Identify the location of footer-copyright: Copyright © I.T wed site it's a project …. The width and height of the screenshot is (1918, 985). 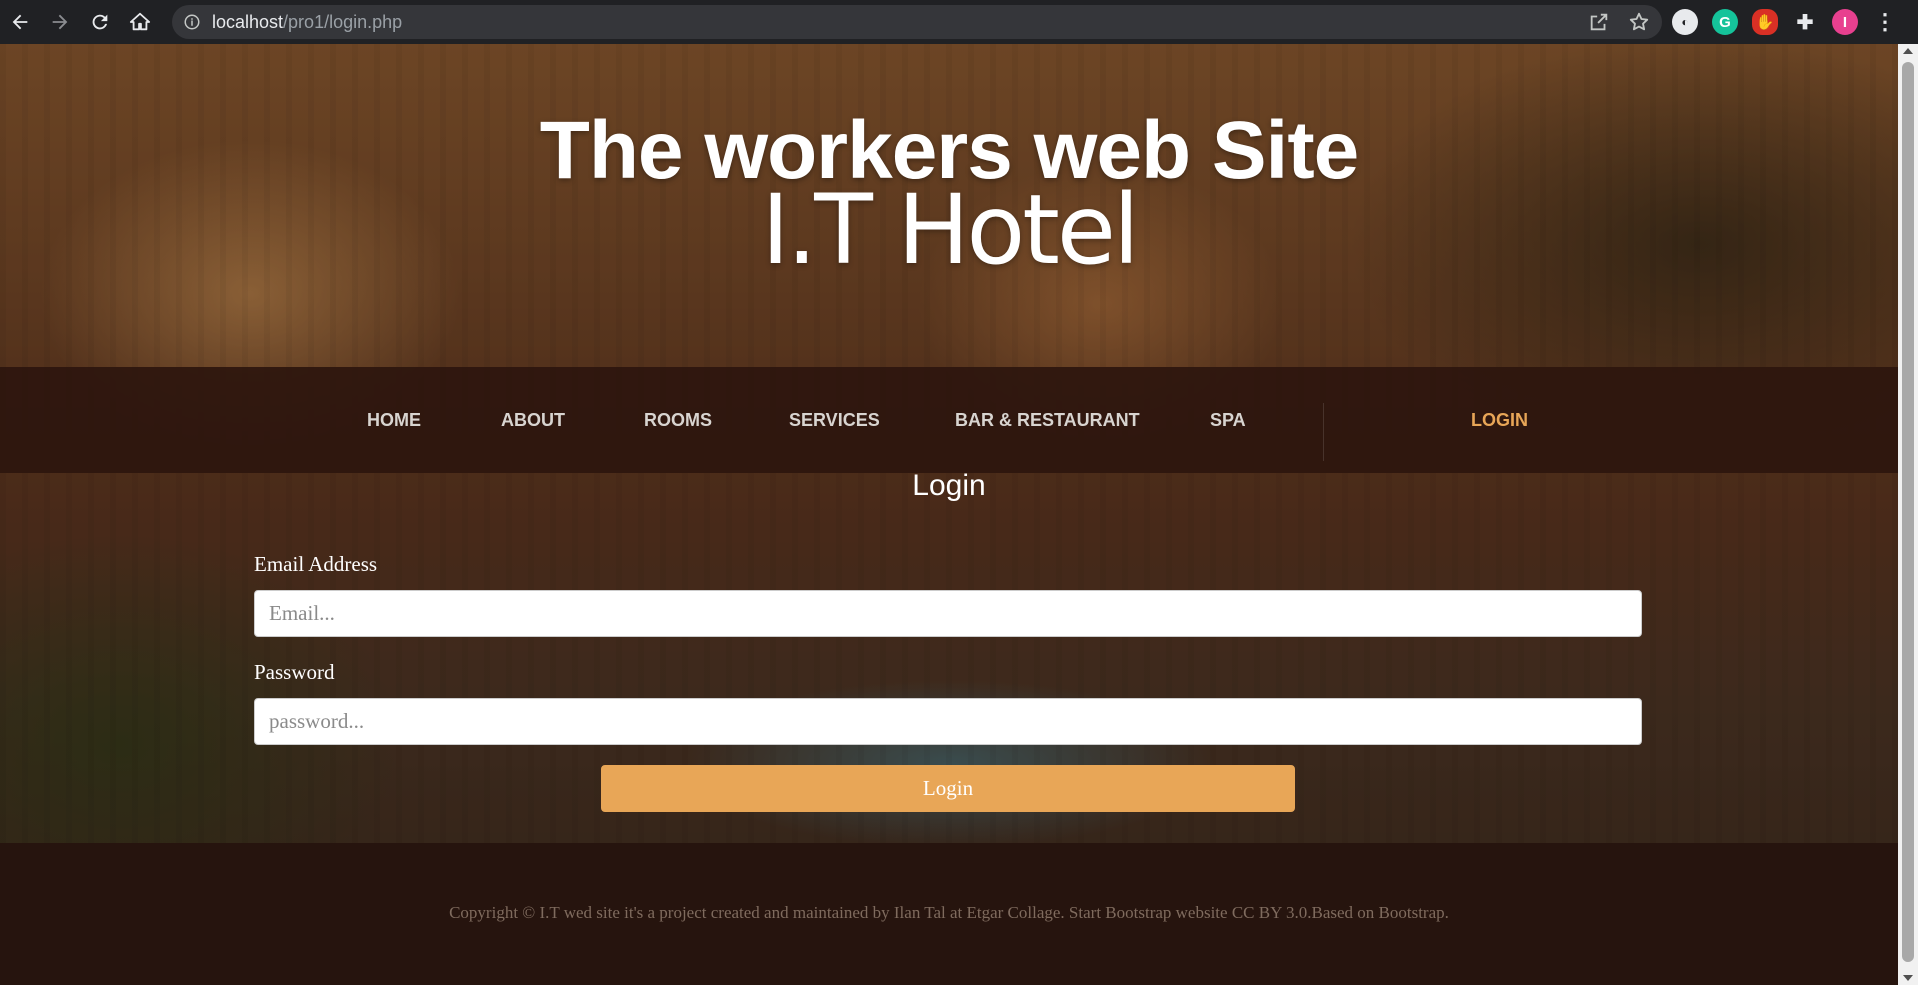
(949, 912).